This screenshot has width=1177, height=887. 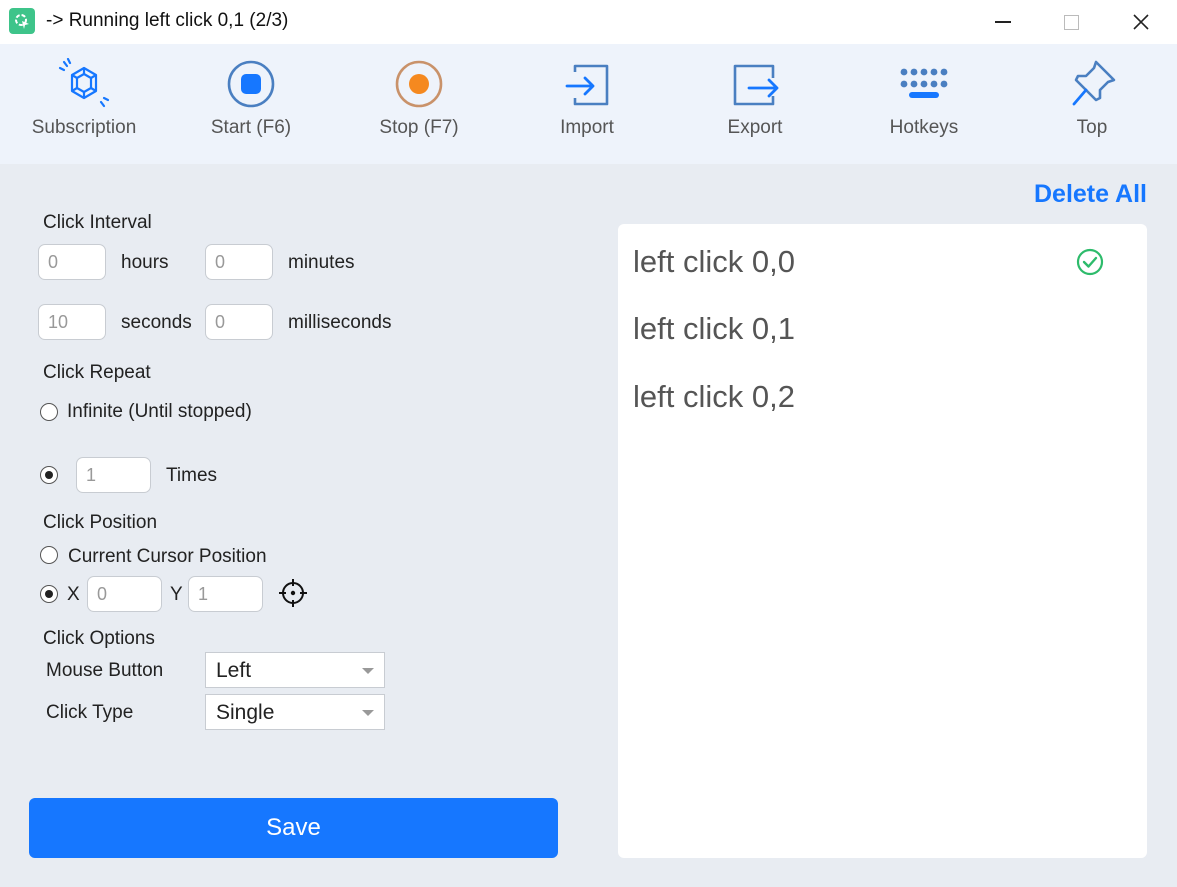 I want to click on hotkeys-label: Hotkeys, so click(x=924, y=127).